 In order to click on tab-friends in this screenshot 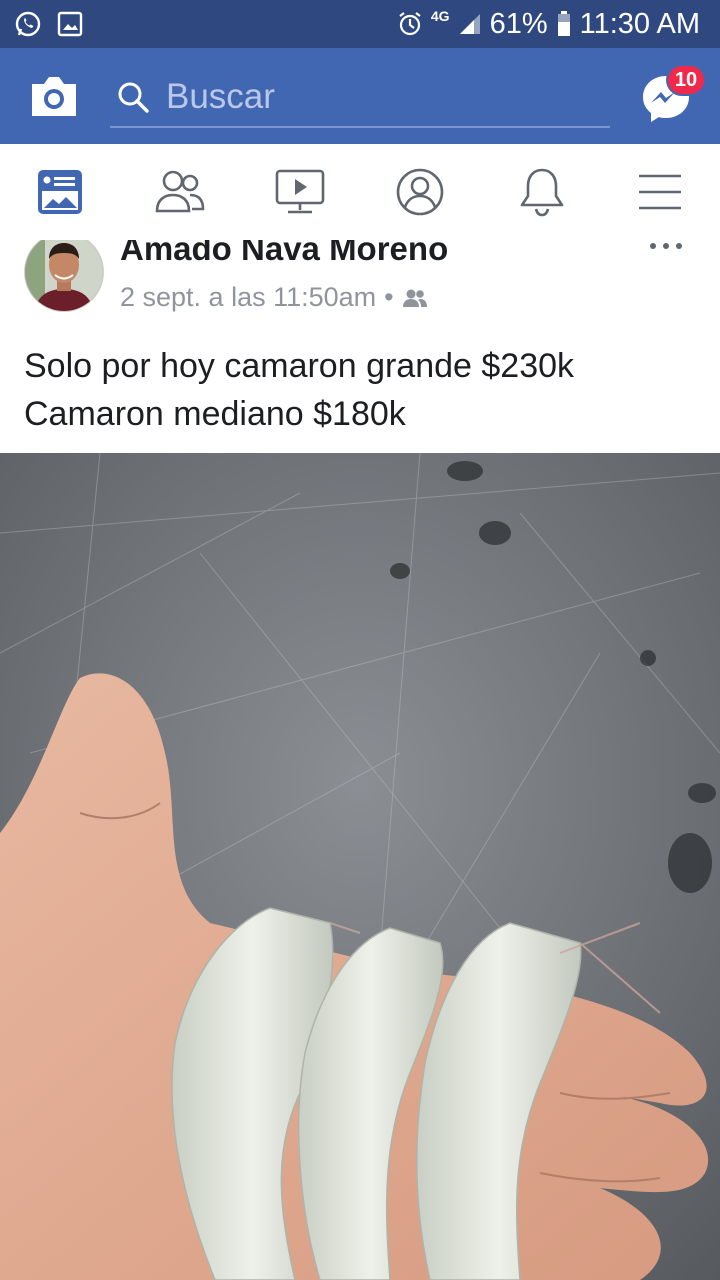, I will do `click(180, 192)`.